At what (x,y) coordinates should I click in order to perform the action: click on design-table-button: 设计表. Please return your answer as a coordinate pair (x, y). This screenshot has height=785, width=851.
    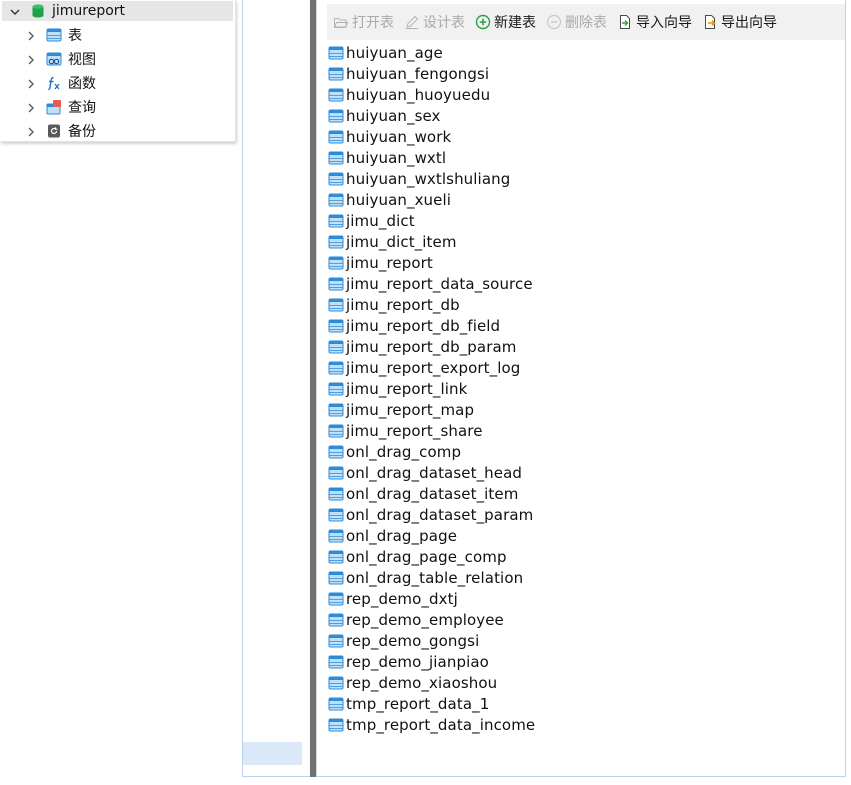
    Looking at the image, I should click on (434, 22).